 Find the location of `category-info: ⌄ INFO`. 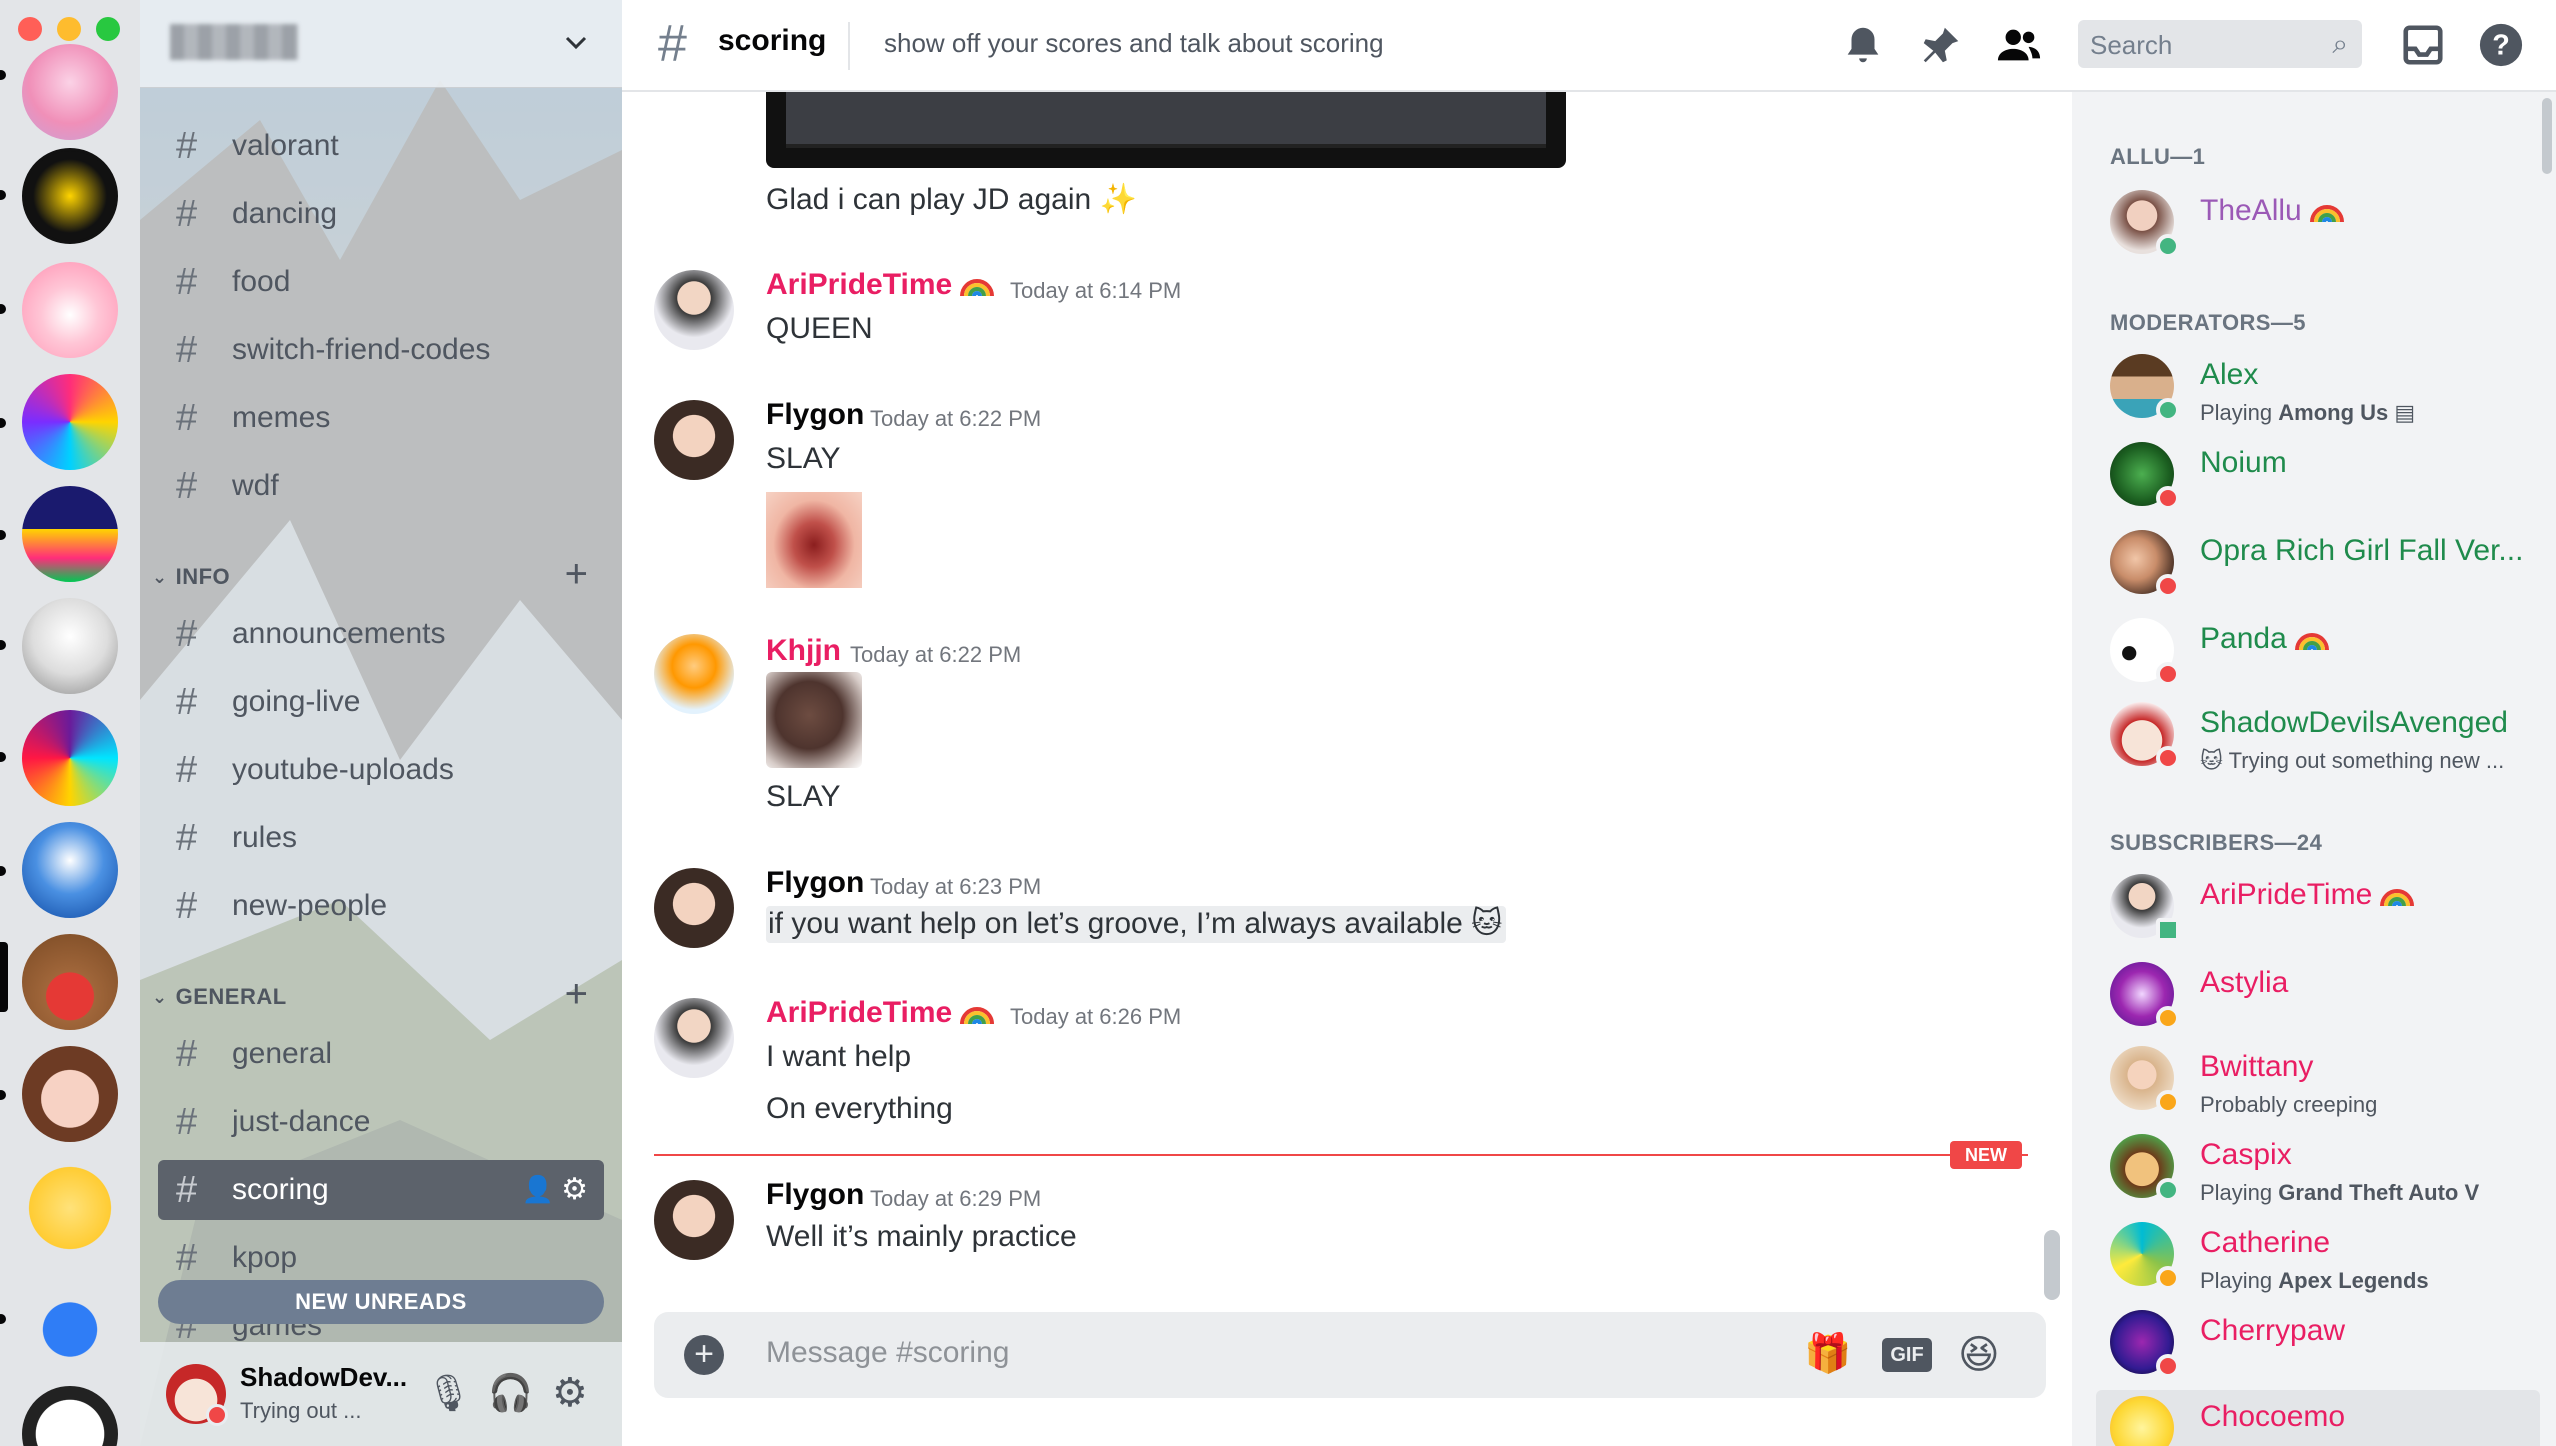

category-info: ⌄ INFO is located at coordinates (191, 577).